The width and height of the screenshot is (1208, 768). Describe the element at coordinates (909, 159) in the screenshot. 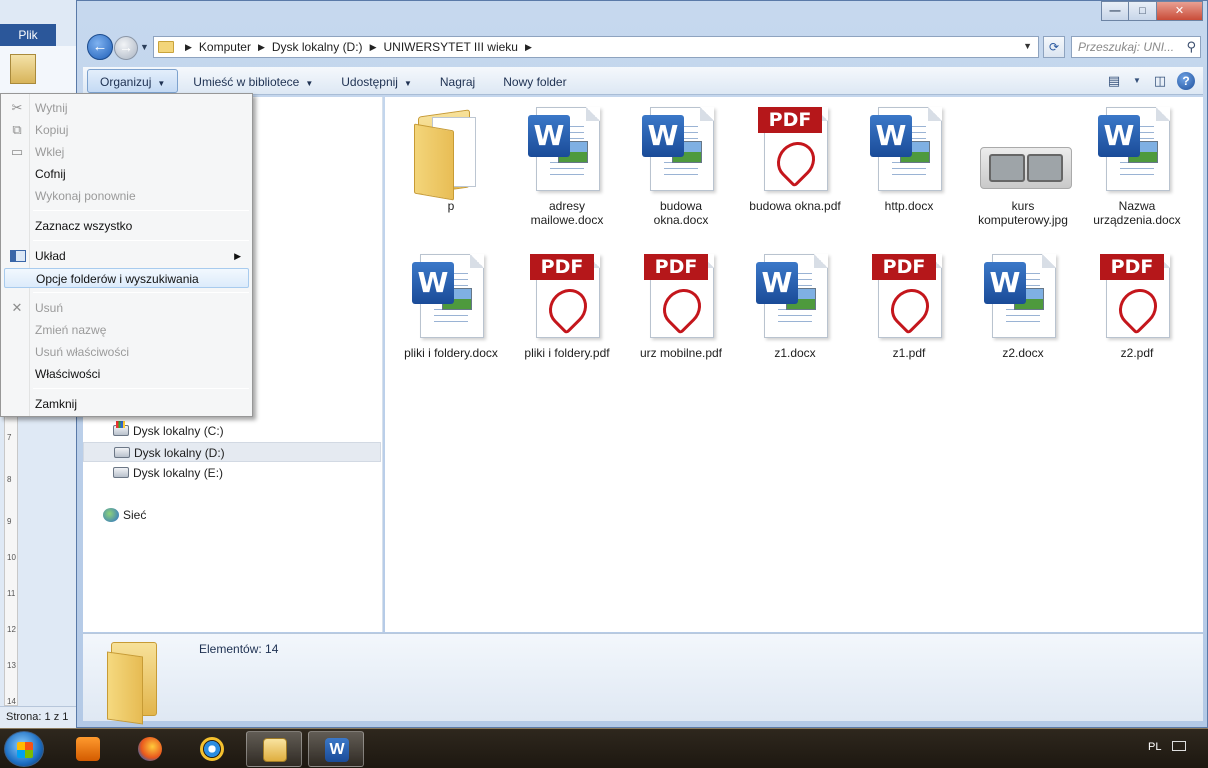

I see `file-item: W http.docx` at that location.